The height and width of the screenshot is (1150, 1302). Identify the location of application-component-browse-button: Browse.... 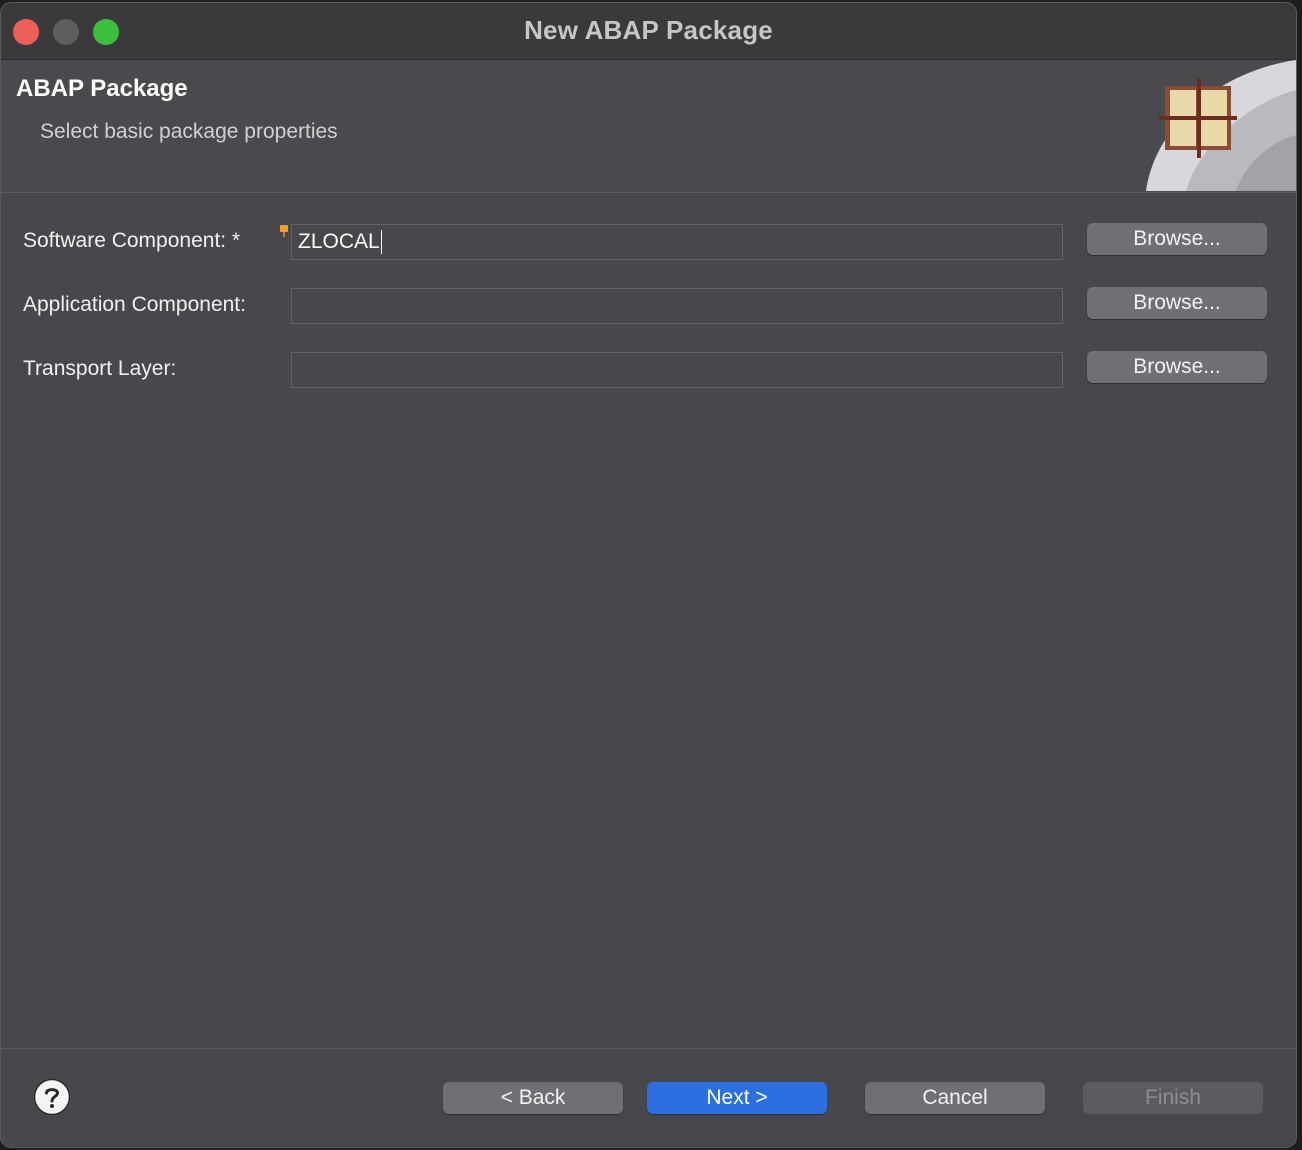
(1177, 303).